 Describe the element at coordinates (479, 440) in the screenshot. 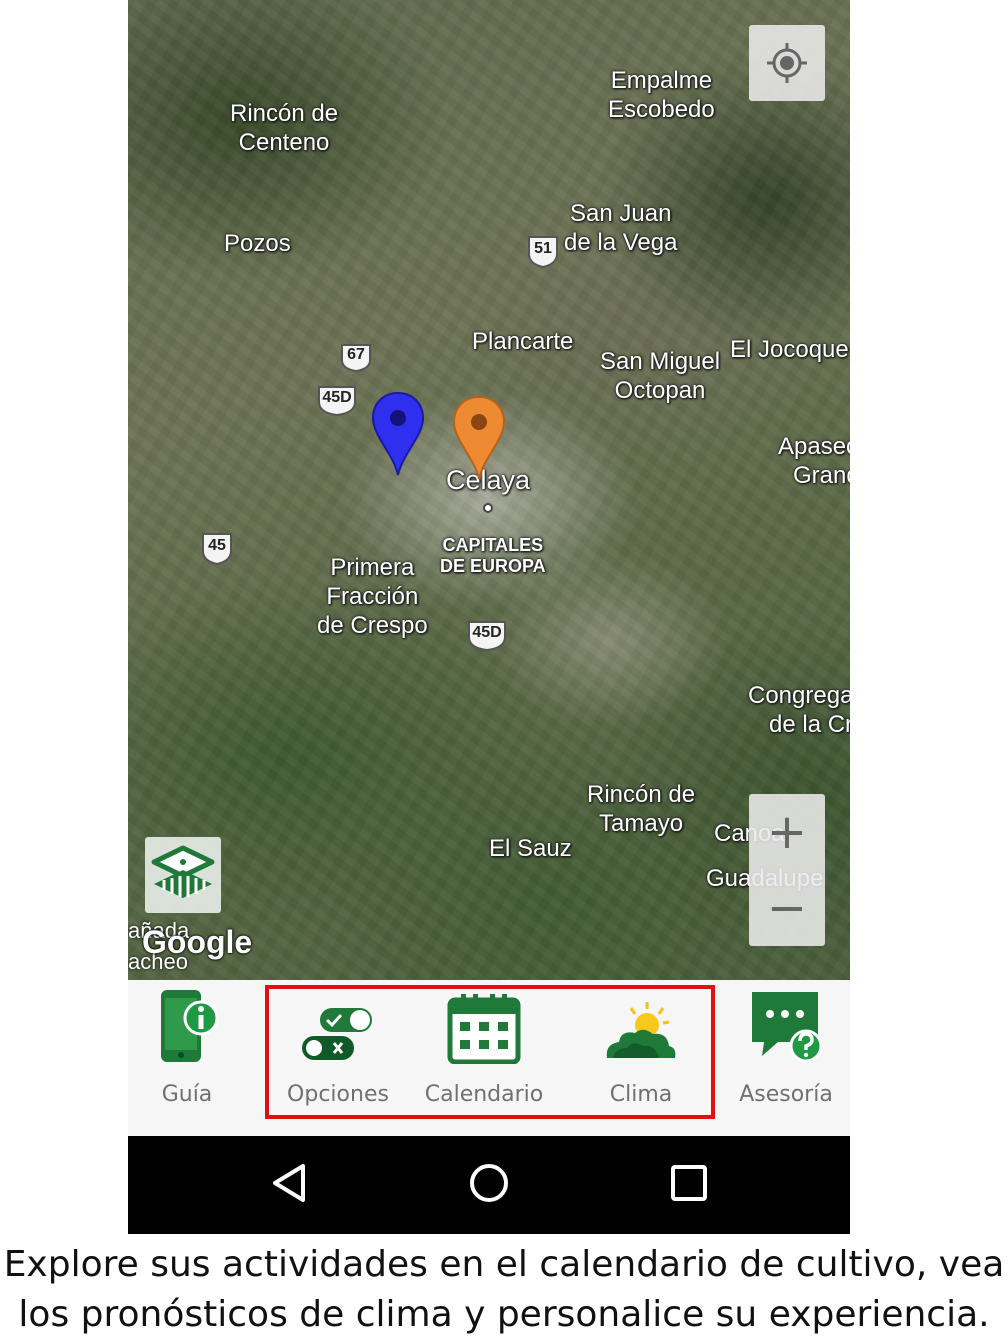

I see `orange-location-pin` at that location.